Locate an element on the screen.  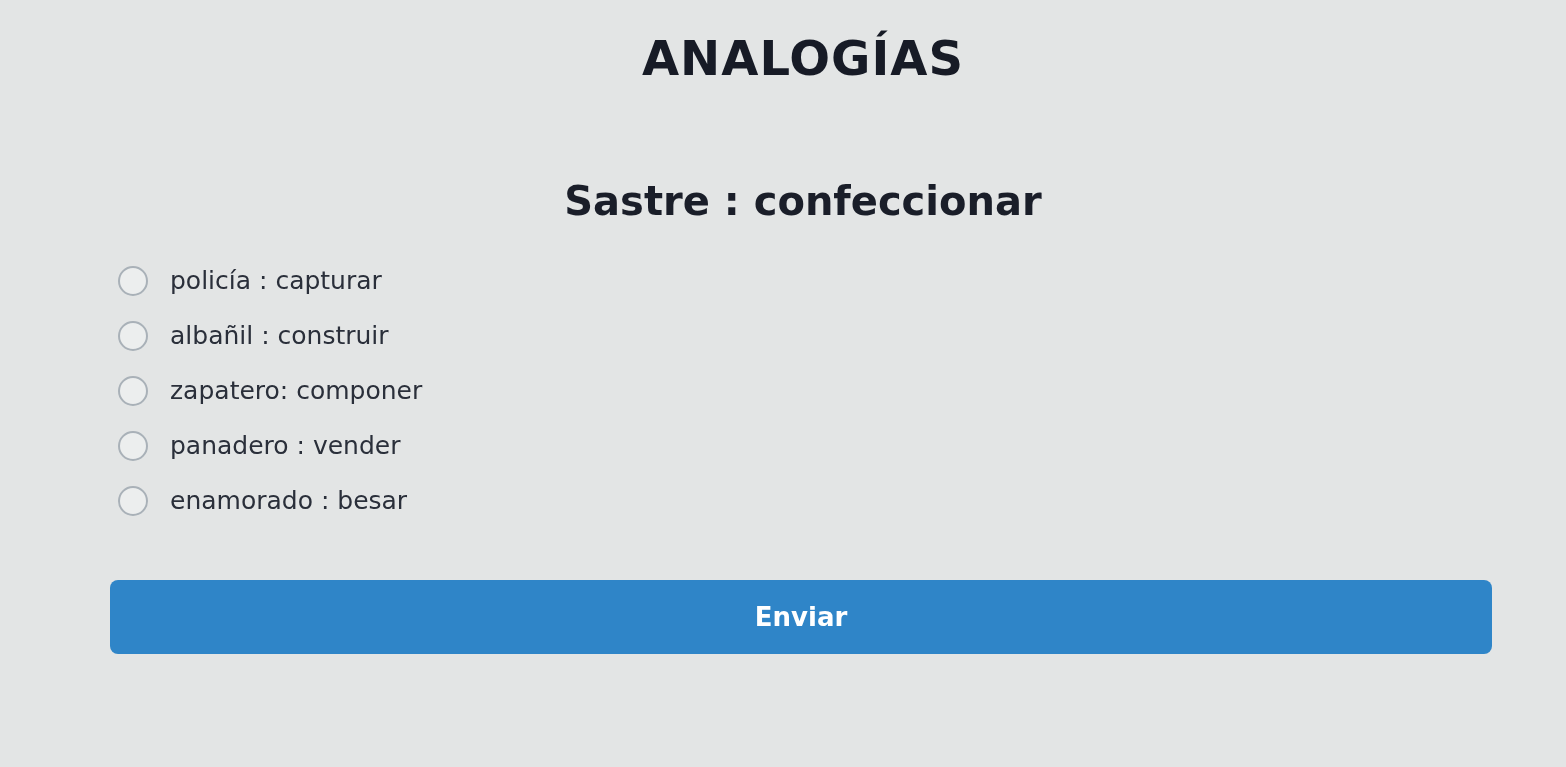
question-text: Sastre : confeccionar is located at coordinates (803, 201).